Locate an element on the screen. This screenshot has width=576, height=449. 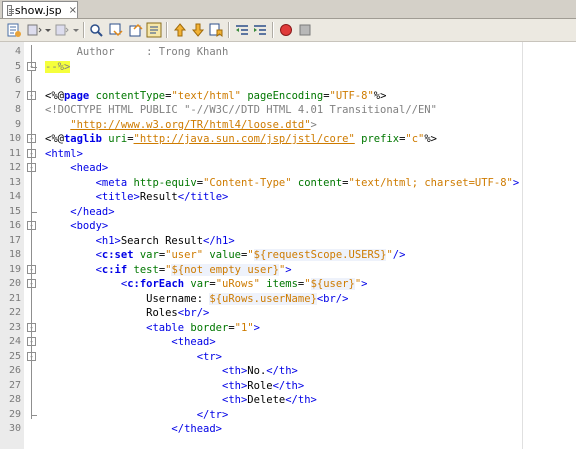
close-tab-icon: × is located at coordinates (73, 10).